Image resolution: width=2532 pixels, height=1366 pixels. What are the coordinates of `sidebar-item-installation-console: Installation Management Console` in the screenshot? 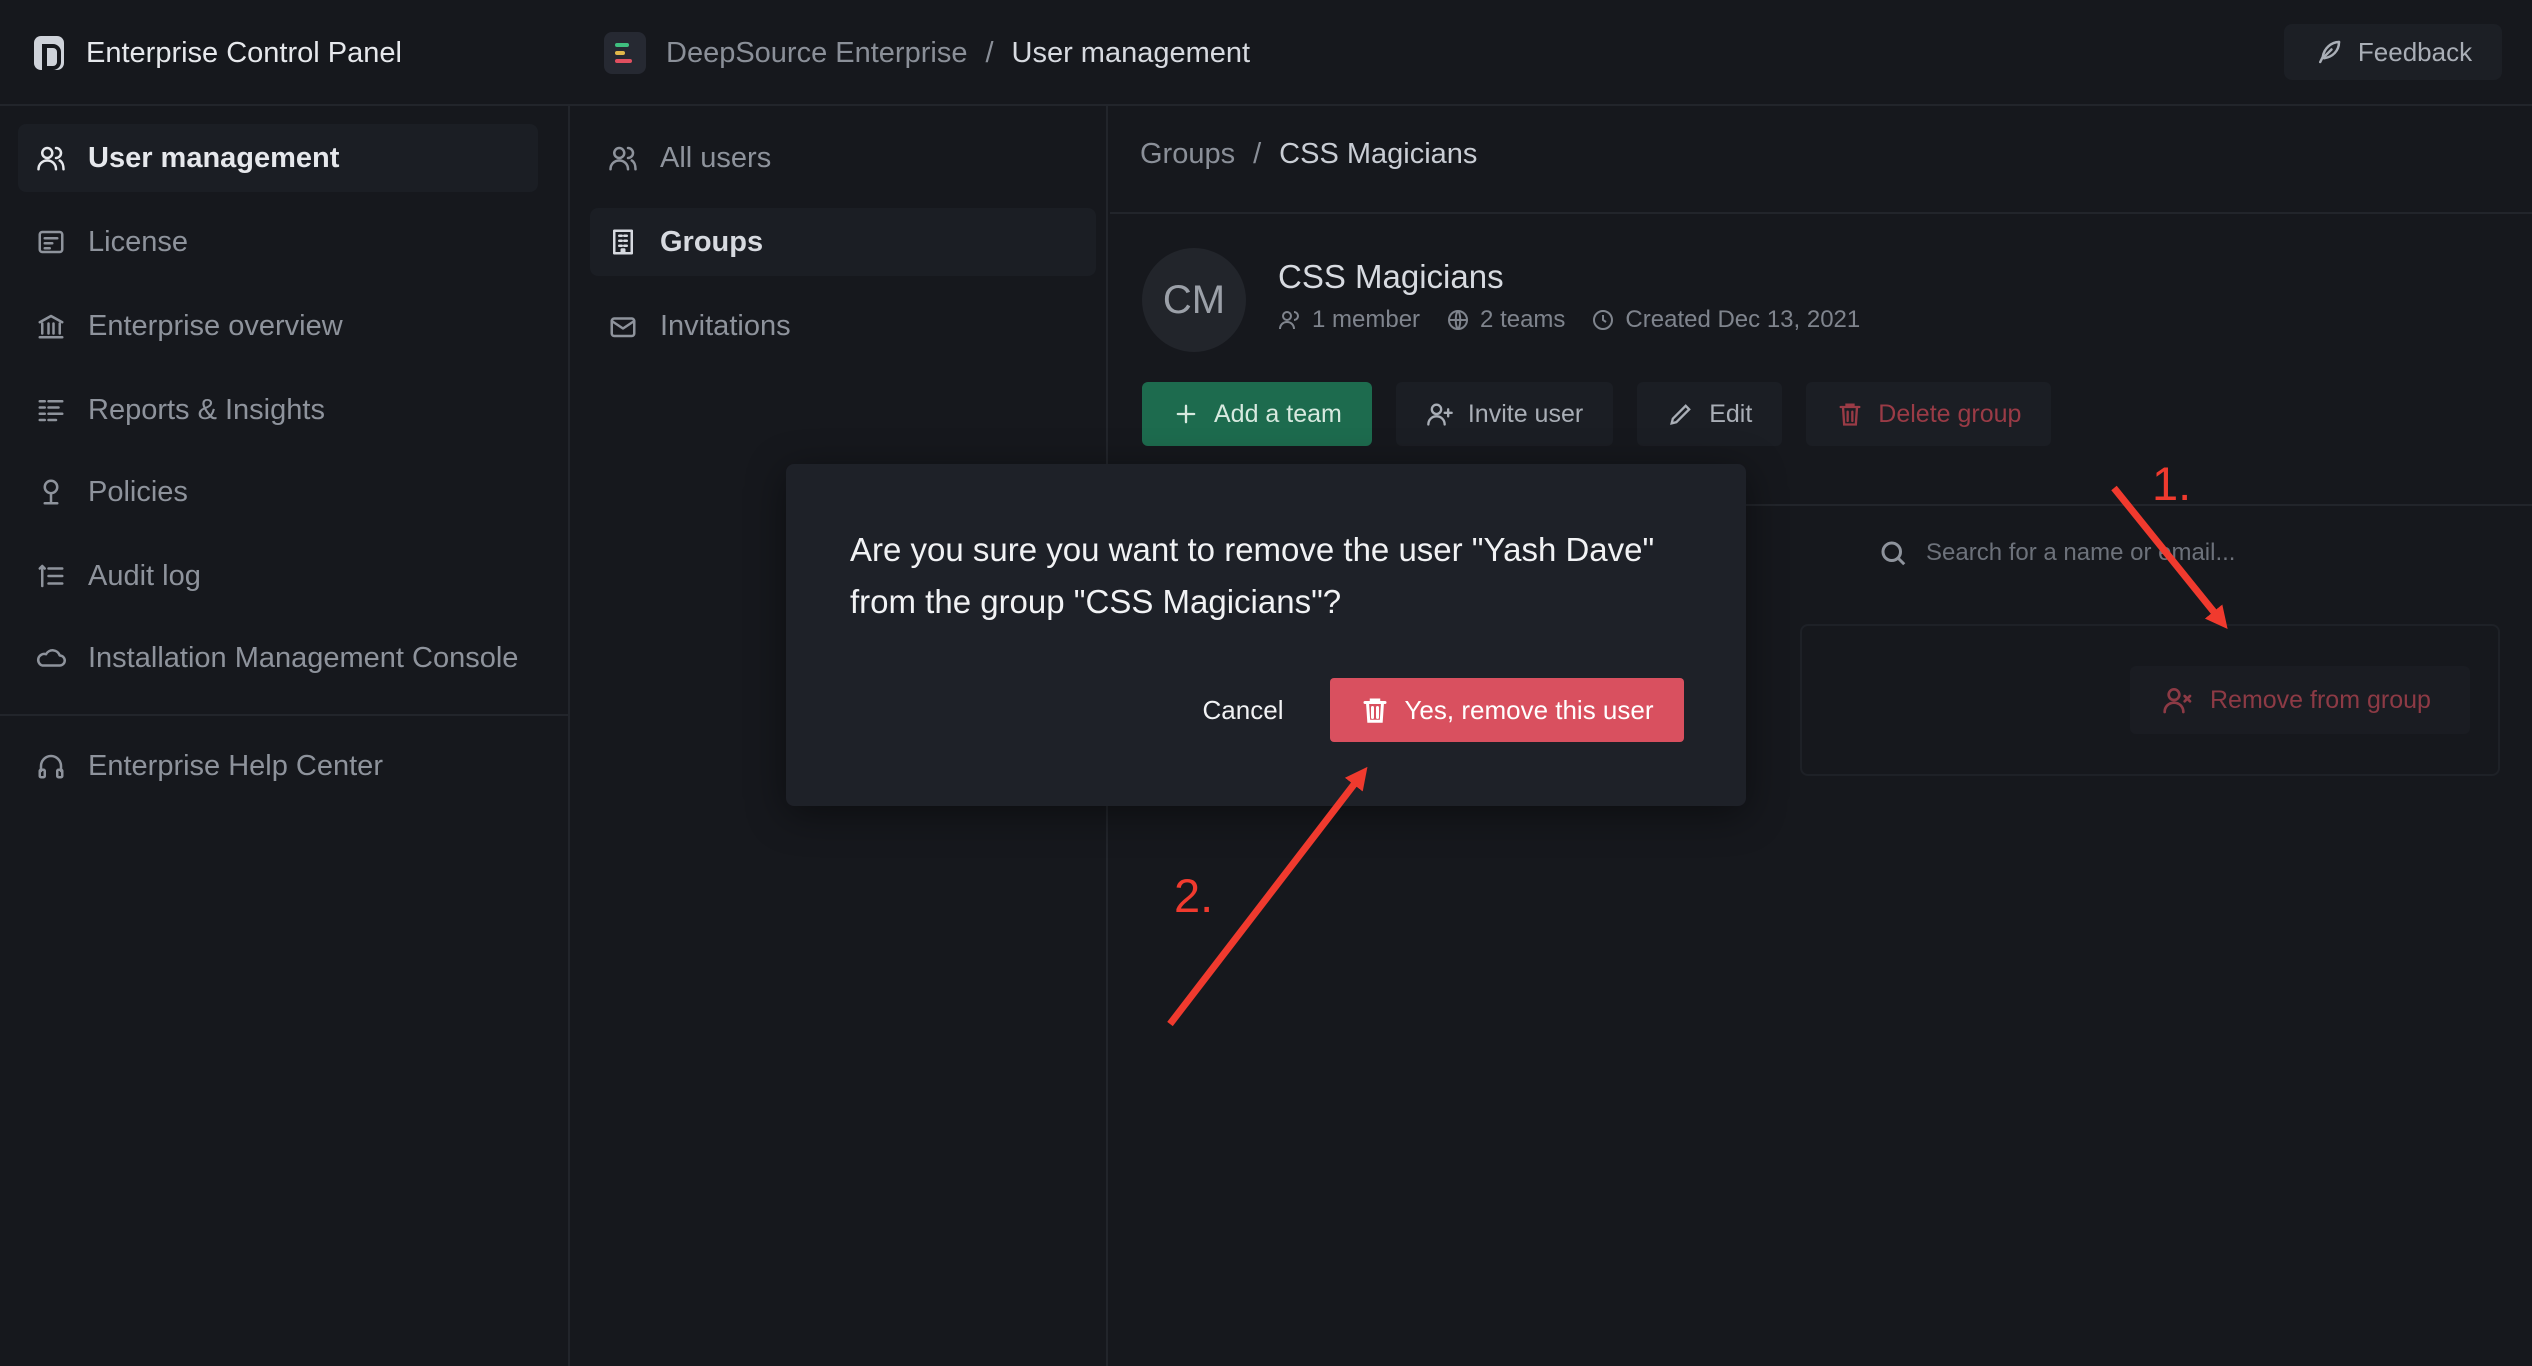 It's located at (278, 658).